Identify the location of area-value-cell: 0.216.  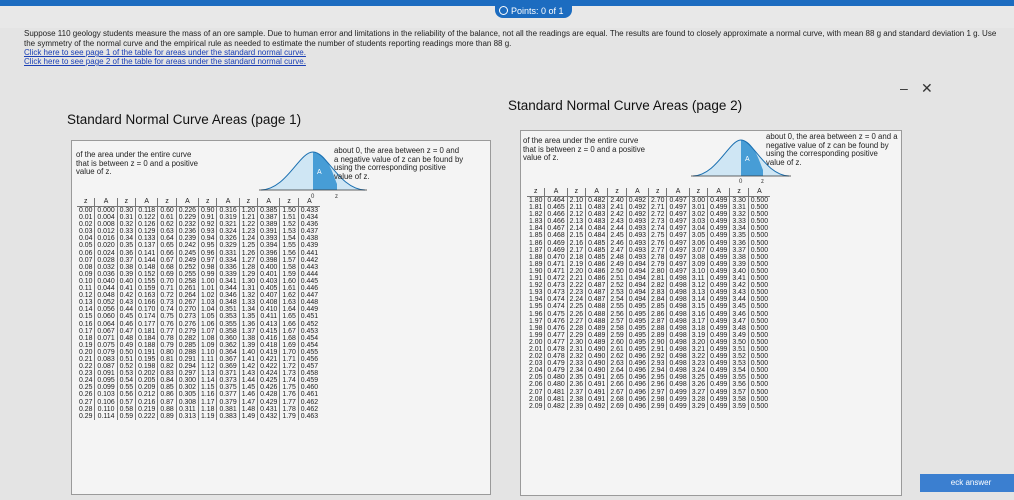
(146, 402).